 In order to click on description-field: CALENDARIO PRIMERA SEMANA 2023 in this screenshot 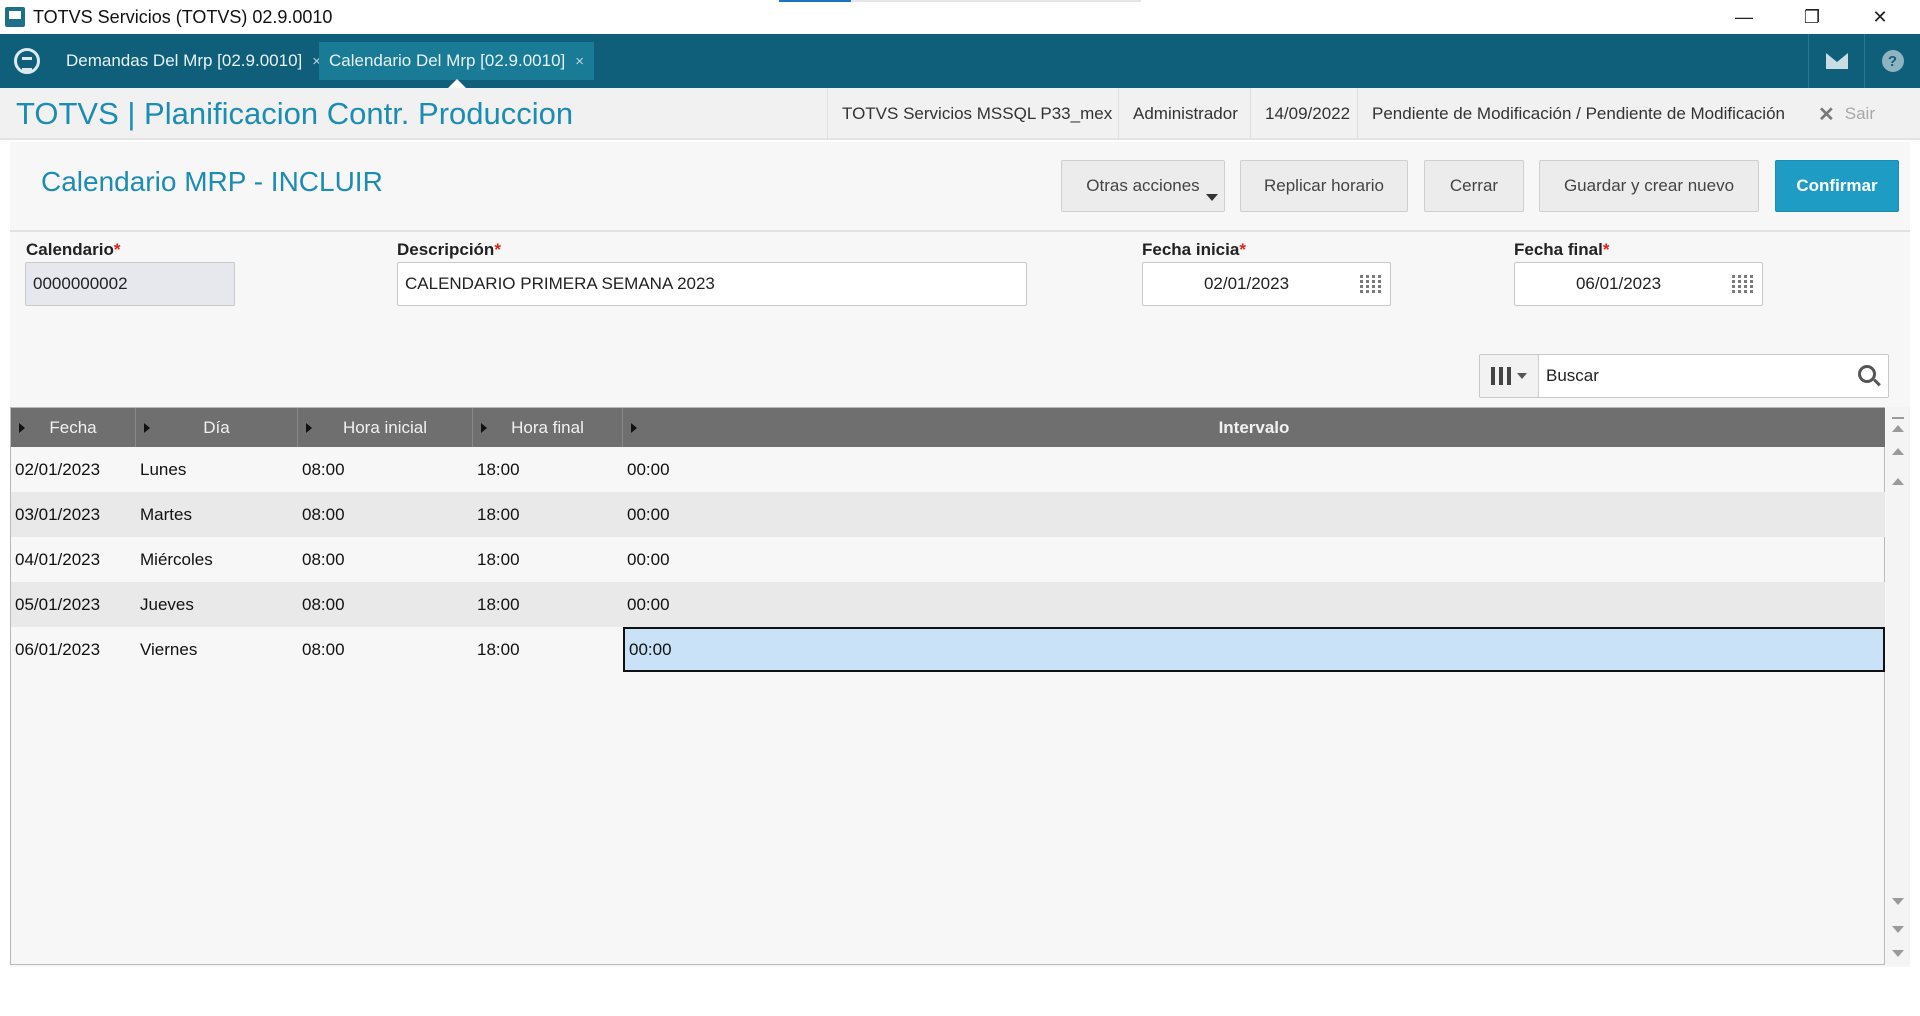, I will do `click(712, 284)`.